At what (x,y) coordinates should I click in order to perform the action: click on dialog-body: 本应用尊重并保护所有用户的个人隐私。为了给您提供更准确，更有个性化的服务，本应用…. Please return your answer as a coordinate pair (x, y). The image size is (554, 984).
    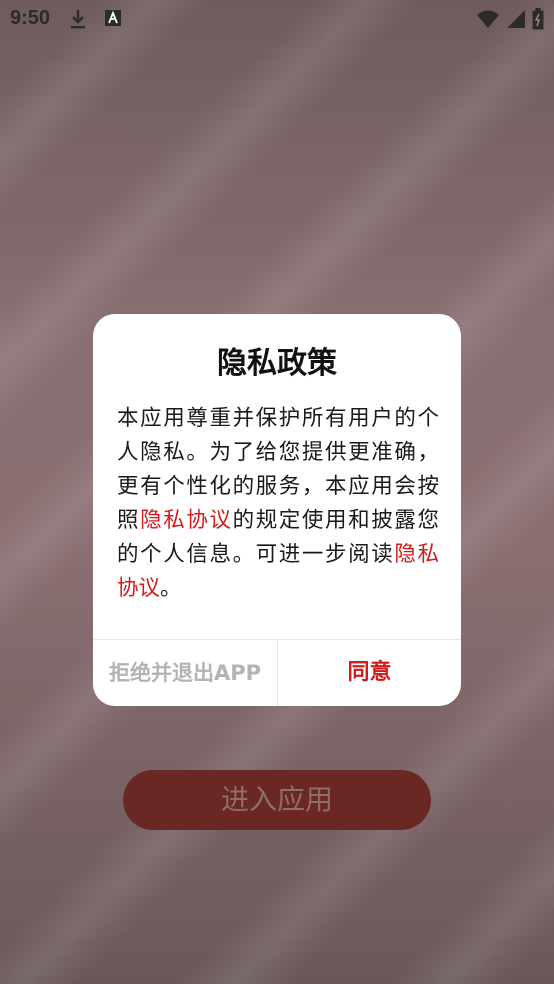
    Looking at the image, I should click on (278, 504).